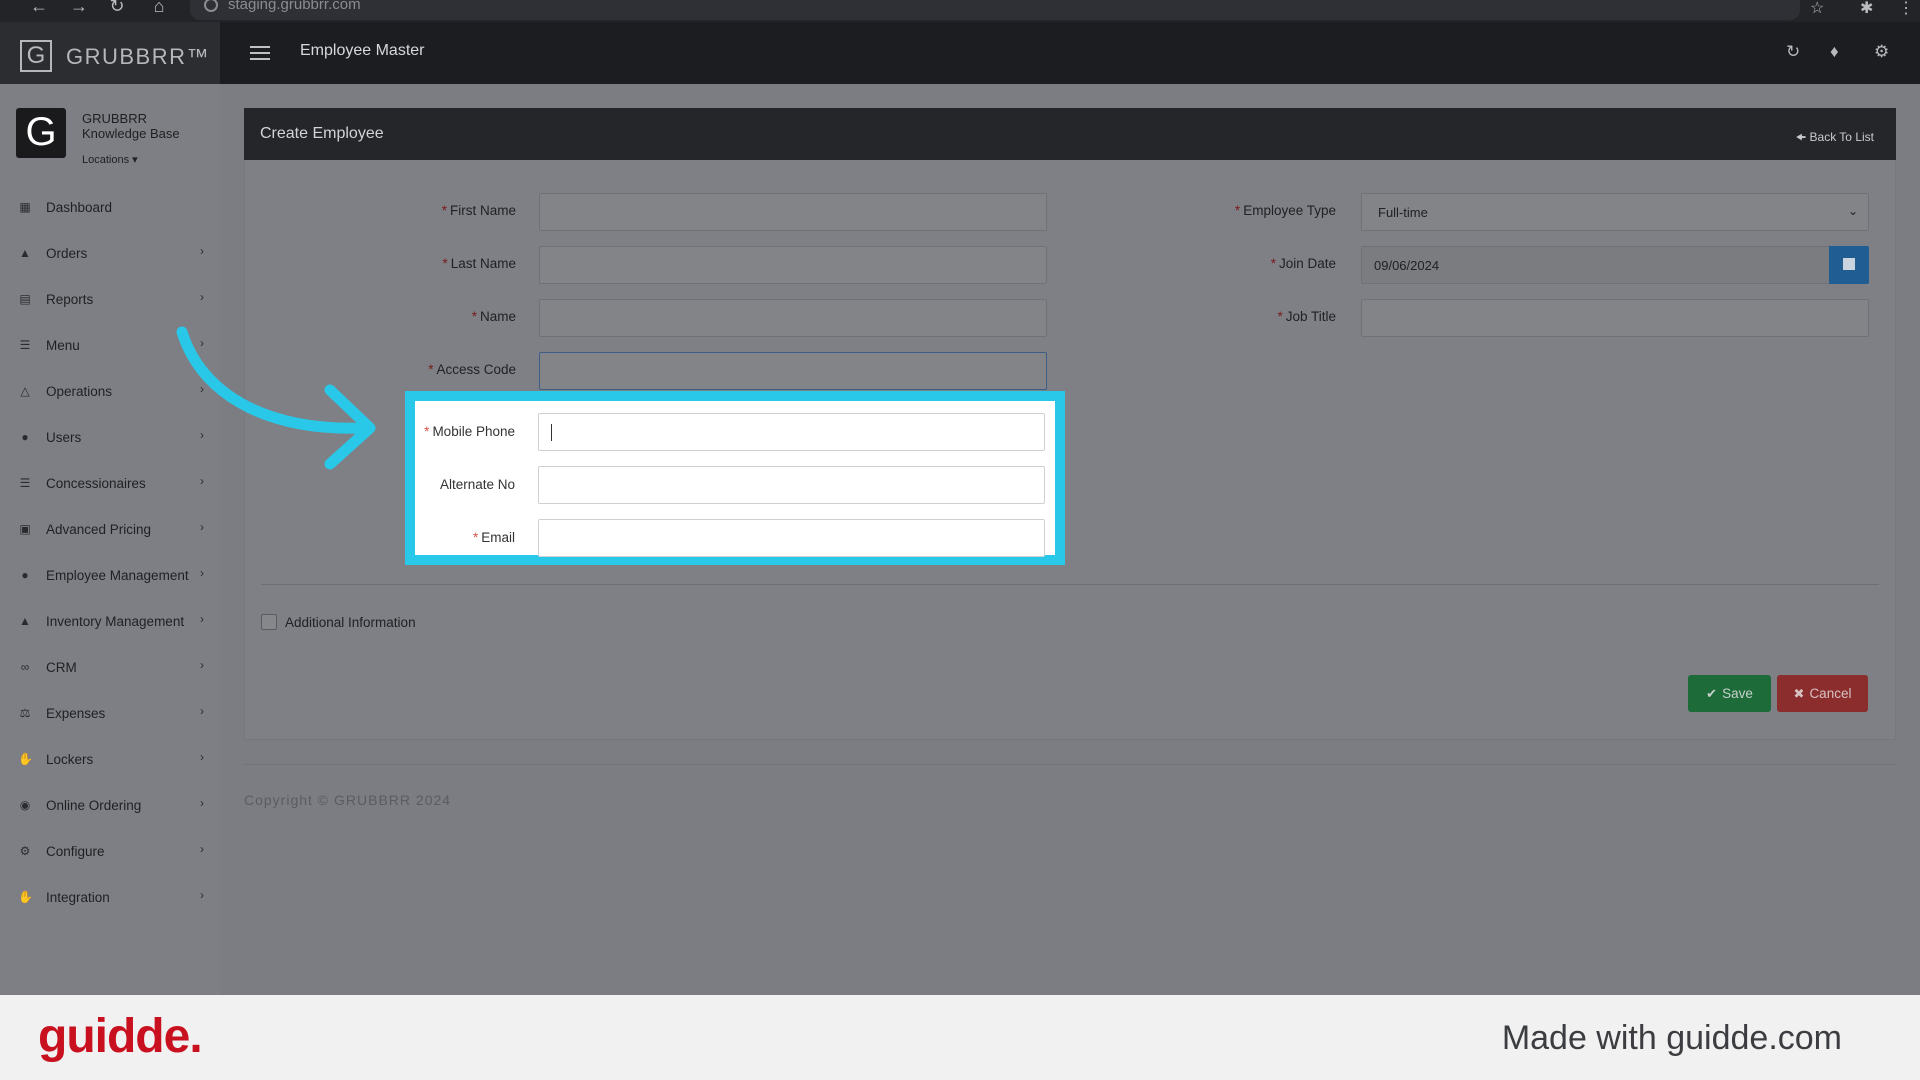 This screenshot has height=1080, width=1920. I want to click on refresh-icon: ↻, so click(1793, 52).